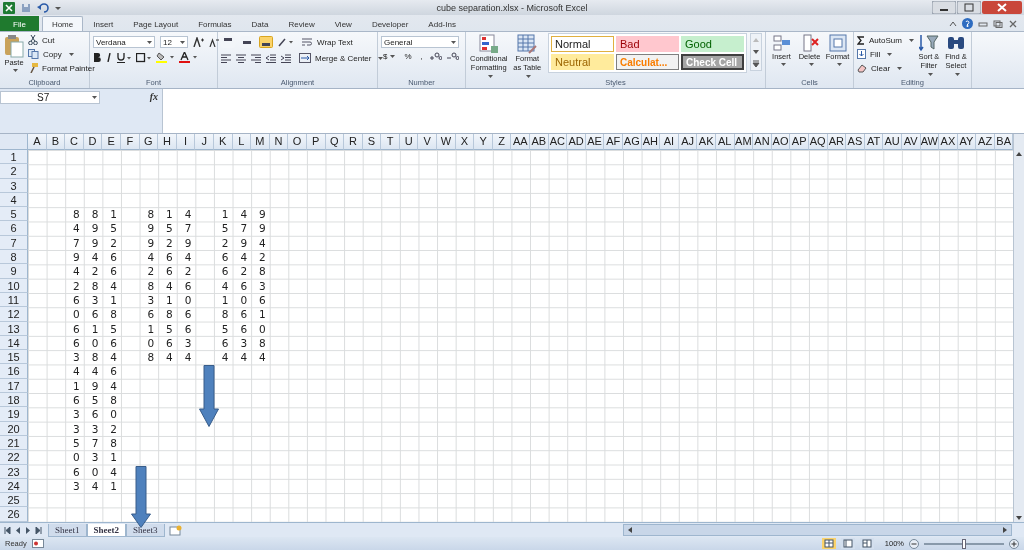 This screenshot has height=550, width=1024. What do you see at coordinates (892, 142) in the screenshot?
I see `column-header: AU` at bounding box center [892, 142].